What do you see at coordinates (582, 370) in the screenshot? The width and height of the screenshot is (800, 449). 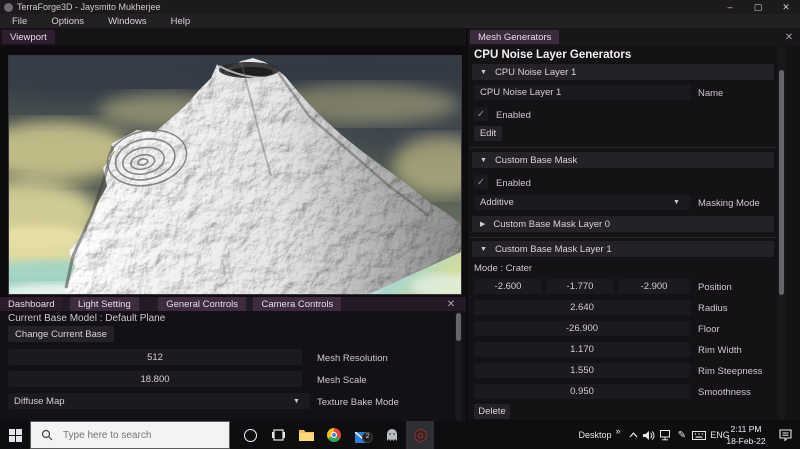 I see `rim-steepness-input: 1.550` at bounding box center [582, 370].